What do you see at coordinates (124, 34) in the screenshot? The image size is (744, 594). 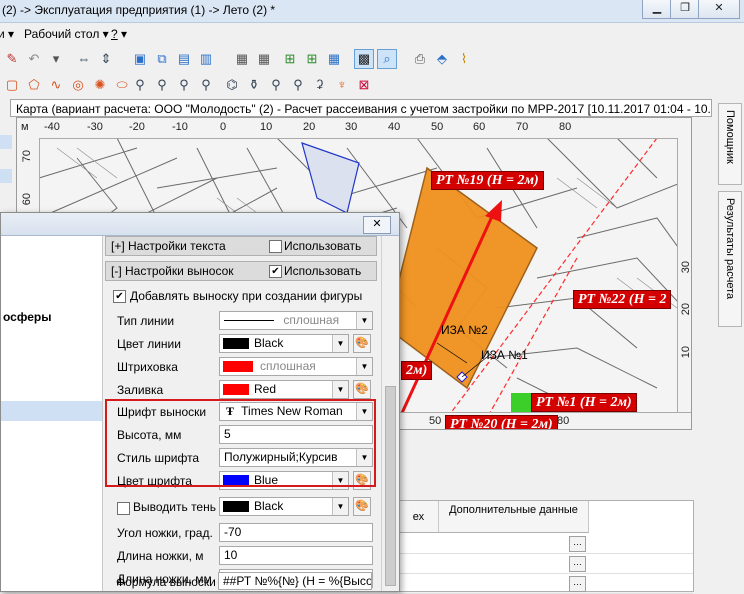 I see `menu-help-arrow: ▾` at bounding box center [124, 34].